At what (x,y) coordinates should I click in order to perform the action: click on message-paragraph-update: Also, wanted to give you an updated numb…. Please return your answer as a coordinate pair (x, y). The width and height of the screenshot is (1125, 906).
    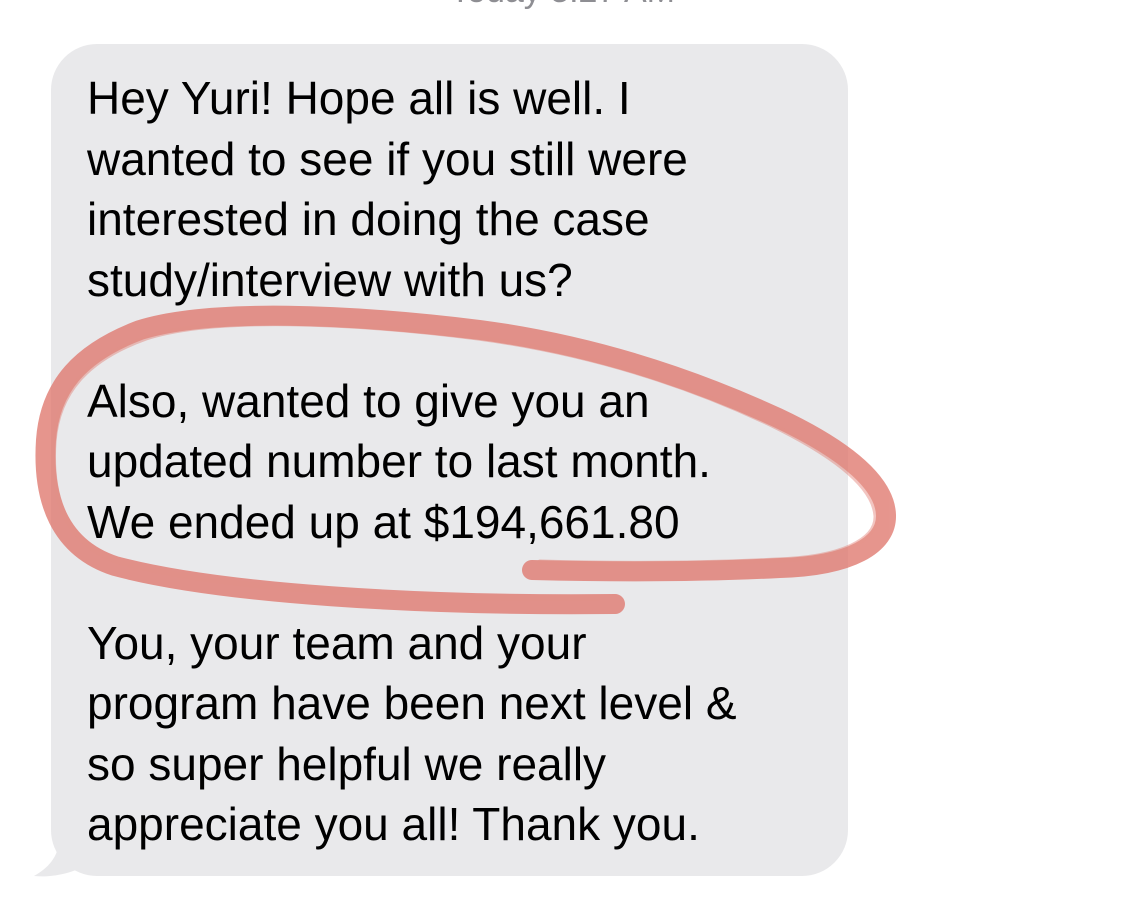
    Looking at the image, I should click on (399, 461).